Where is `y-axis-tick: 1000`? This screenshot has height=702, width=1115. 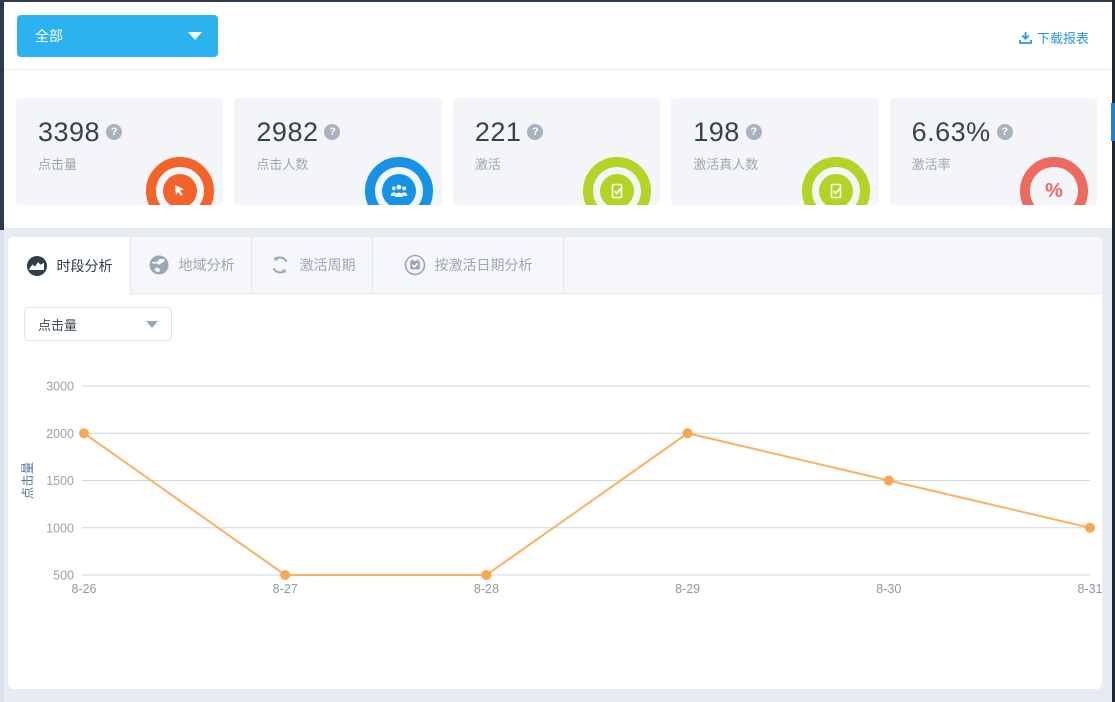
y-axis-tick: 1000 is located at coordinates (60, 528).